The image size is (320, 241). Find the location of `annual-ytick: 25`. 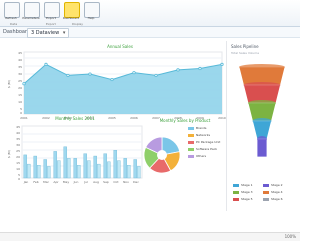

annual-ytick: 25 is located at coordinates (20, 81).